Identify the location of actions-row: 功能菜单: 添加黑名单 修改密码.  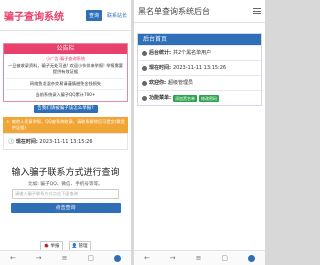
(199, 97).